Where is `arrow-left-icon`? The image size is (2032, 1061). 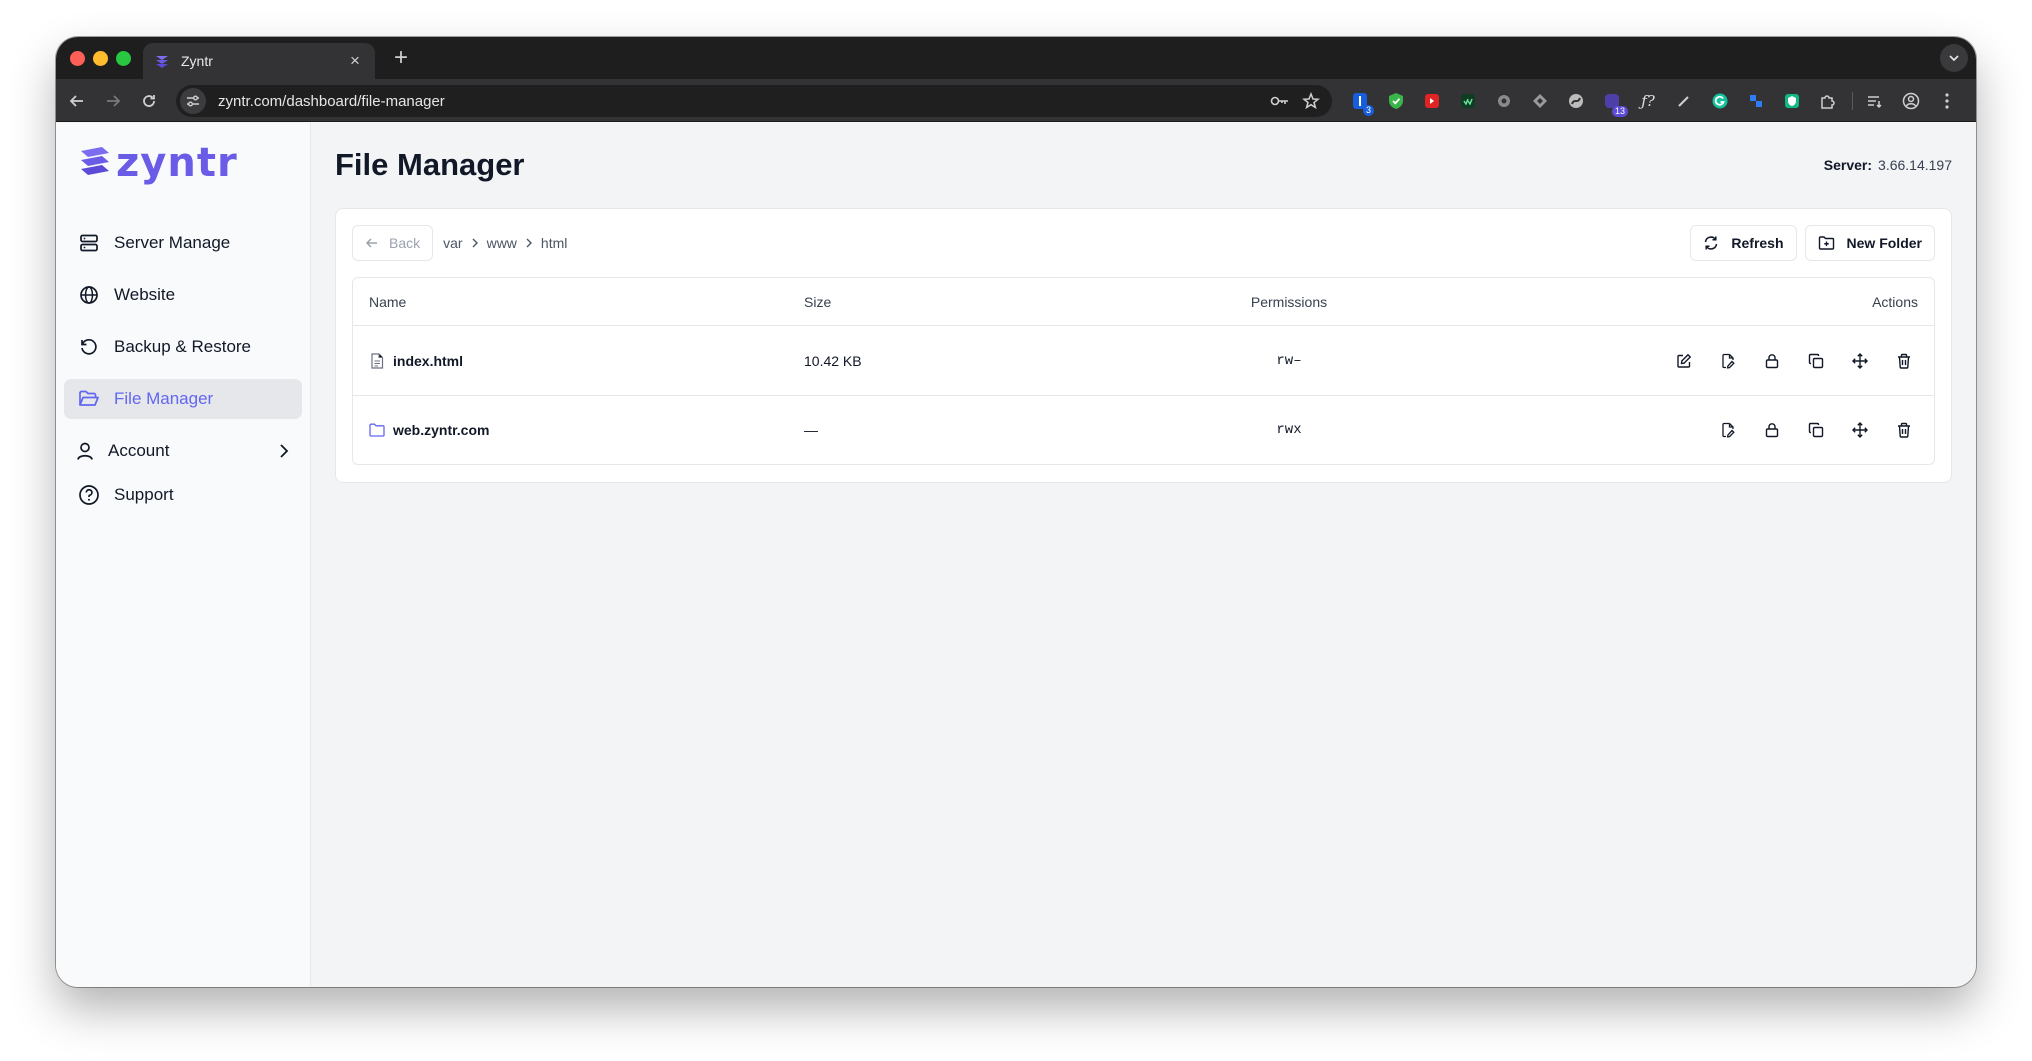
arrow-left-icon is located at coordinates (76, 101).